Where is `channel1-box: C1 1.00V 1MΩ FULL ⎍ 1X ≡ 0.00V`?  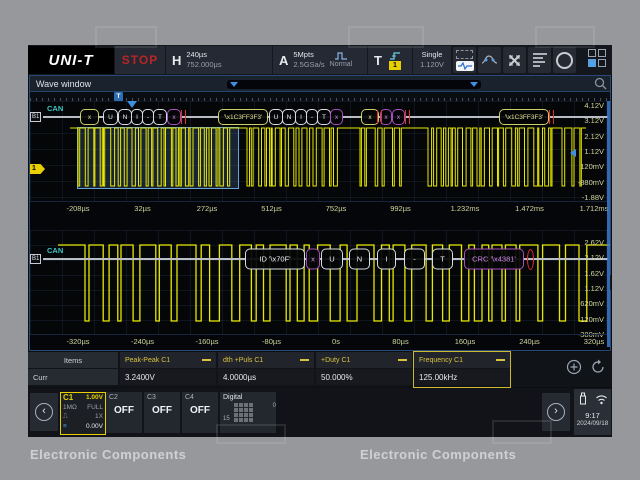 channel1-box: C1 1.00V 1MΩ FULL ⎍ 1X ≡ 0.00V is located at coordinates (83, 413).